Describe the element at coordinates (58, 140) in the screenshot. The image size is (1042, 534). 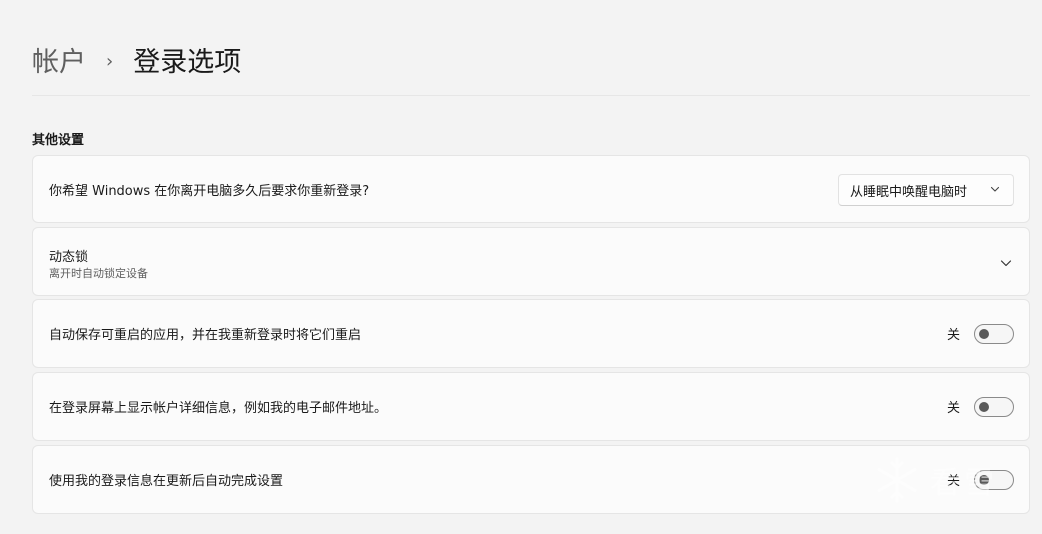
I see `section-title-other-settings: 其他设置` at that location.